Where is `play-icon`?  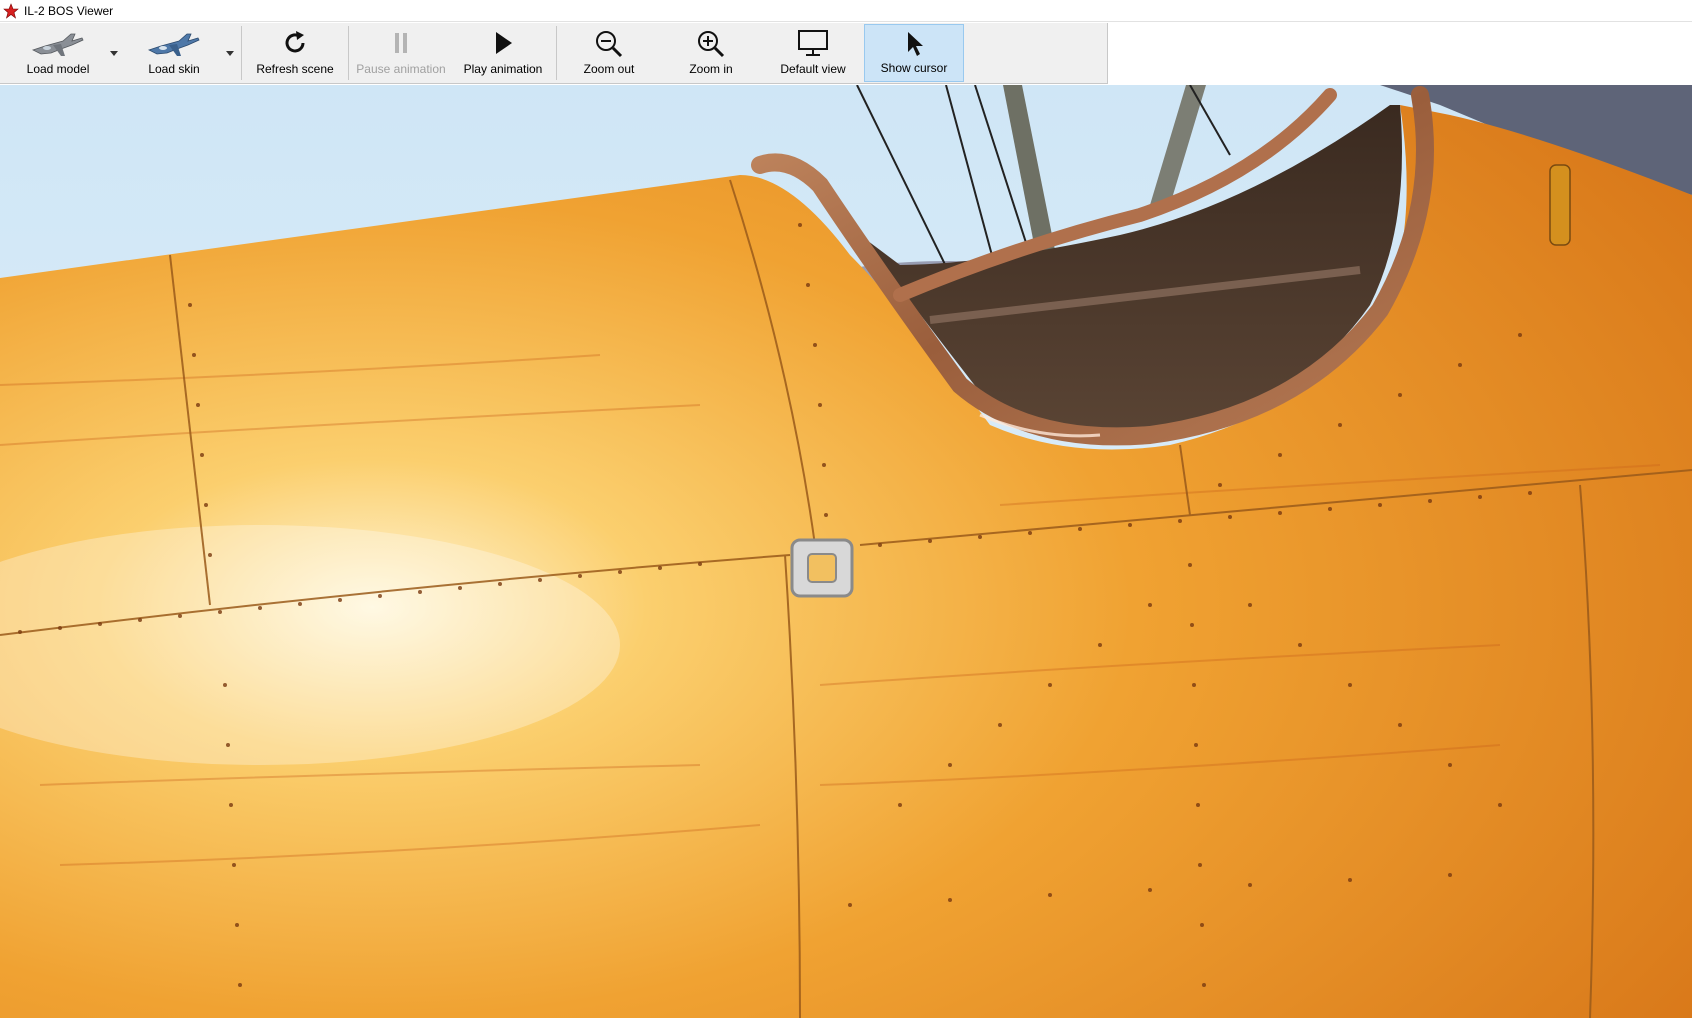 play-icon is located at coordinates (504, 43).